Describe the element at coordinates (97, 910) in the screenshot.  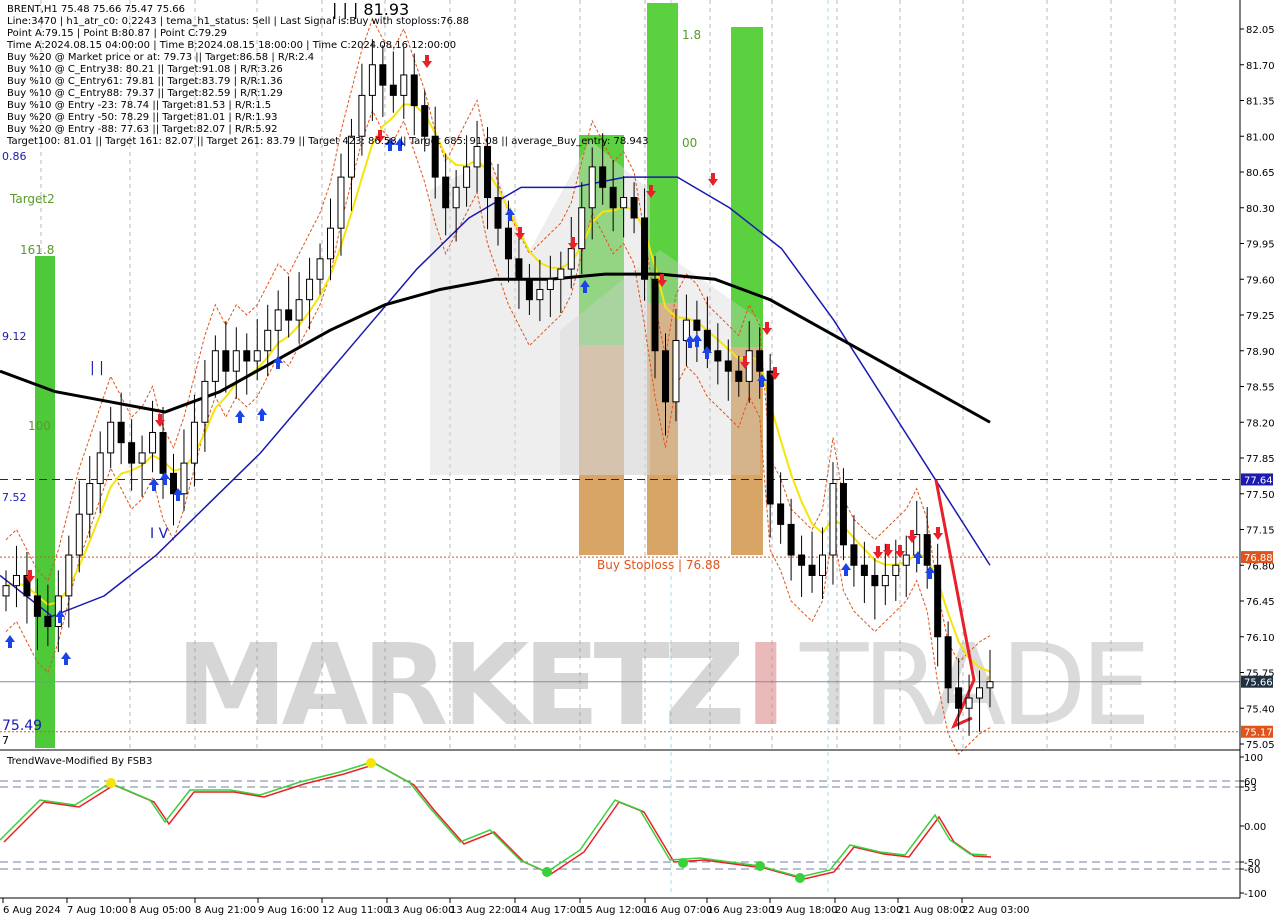
I see `time-tick-label: 7 Aug 10:00` at that location.